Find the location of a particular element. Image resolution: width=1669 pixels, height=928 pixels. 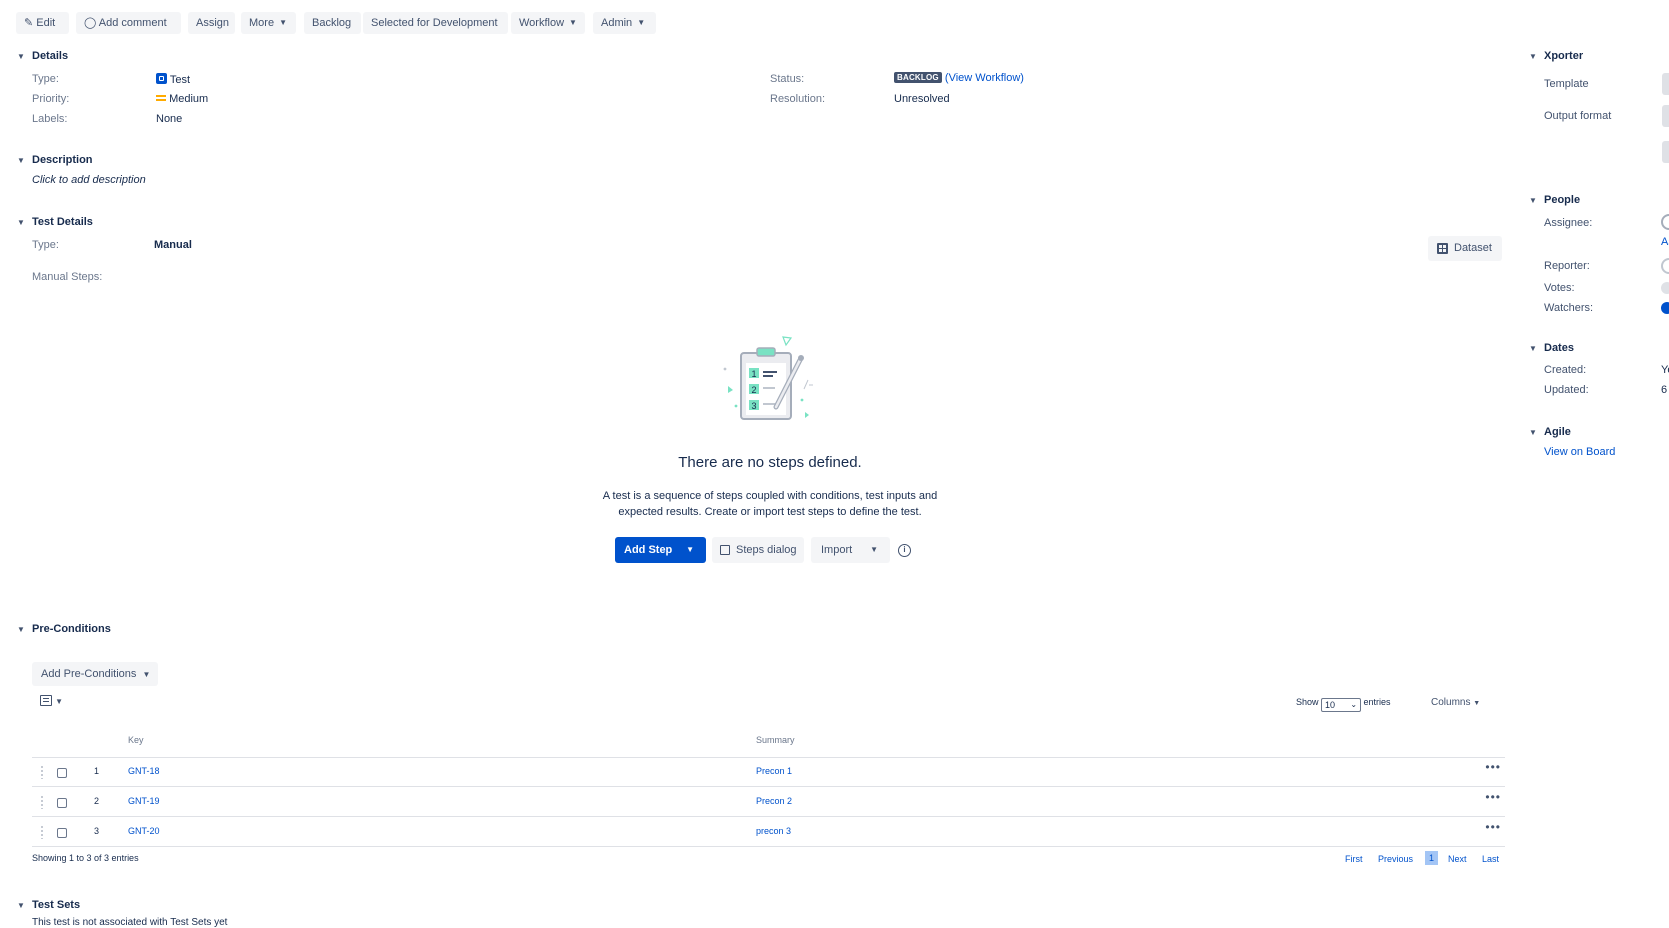

dataset-button: Dataset is located at coordinates (1465, 248).